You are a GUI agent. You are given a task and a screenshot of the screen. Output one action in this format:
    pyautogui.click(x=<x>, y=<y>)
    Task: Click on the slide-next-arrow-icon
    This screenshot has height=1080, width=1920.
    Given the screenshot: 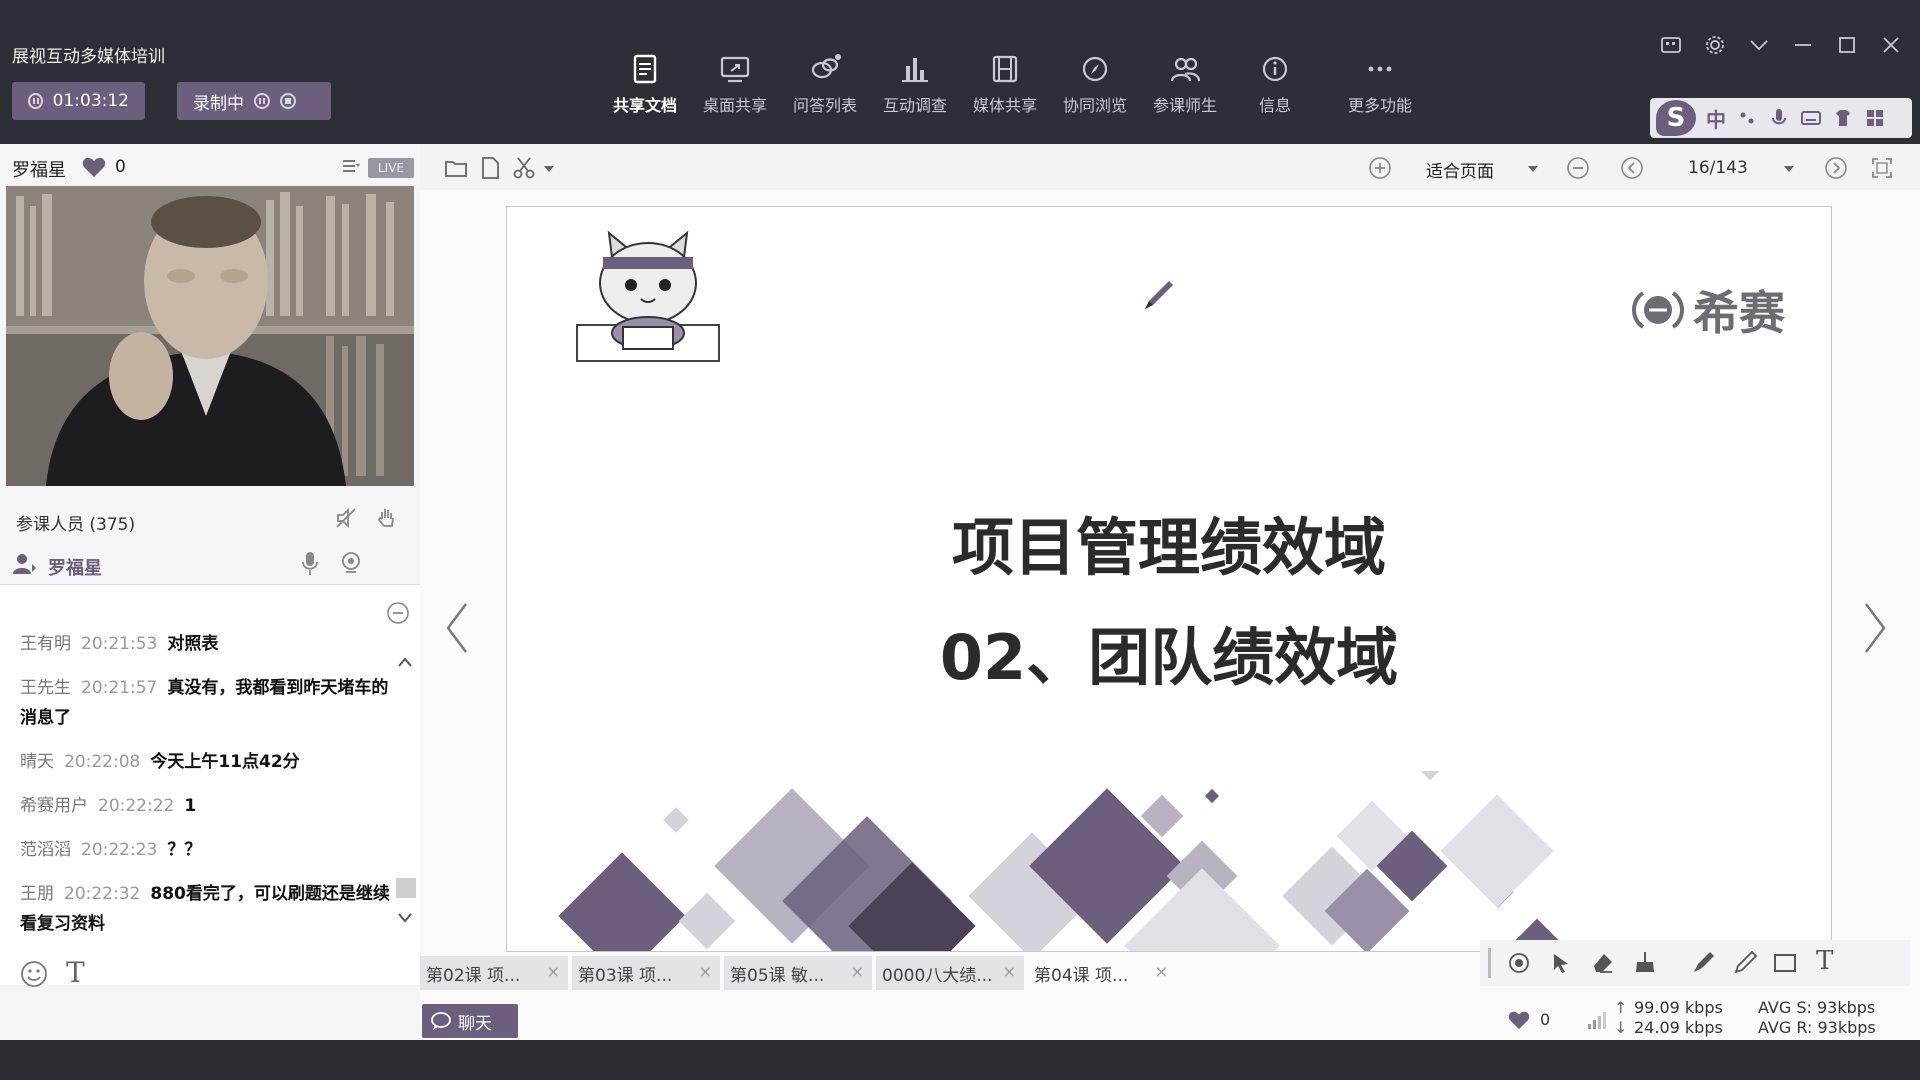 What is the action you would take?
    pyautogui.click(x=1875, y=628)
    